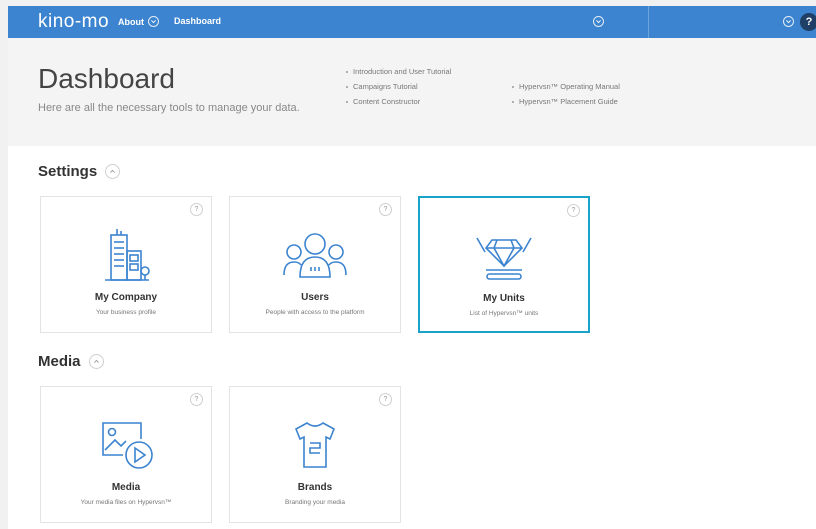 Image resolution: width=816 pixels, height=529 pixels. Describe the element at coordinates (126, 502) in the screenshot. I see `card-description: Your media files on Hypervsn™` at that location.